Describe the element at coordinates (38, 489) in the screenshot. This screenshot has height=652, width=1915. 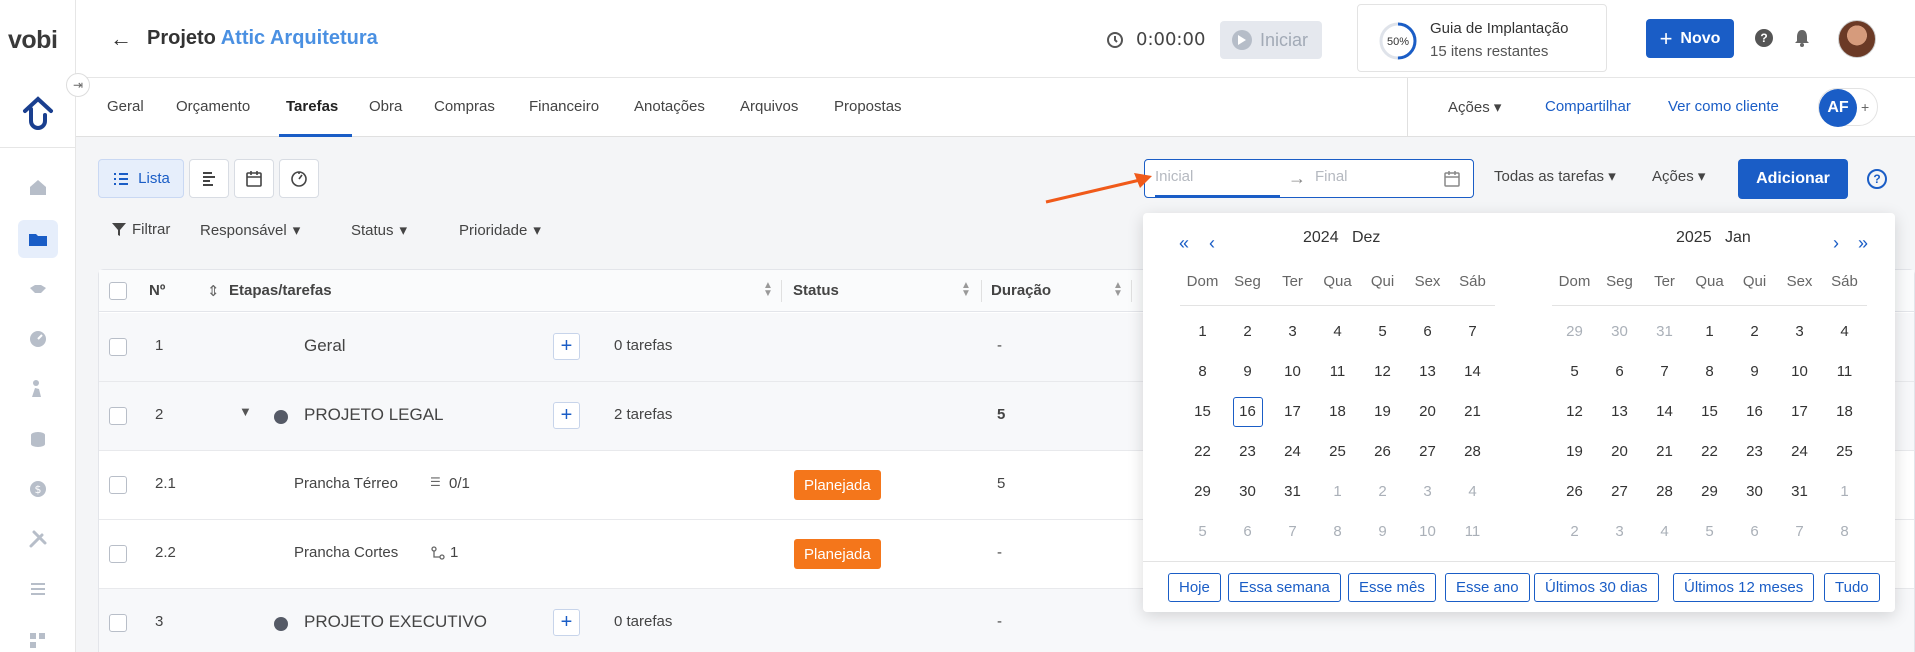
I see `sidebar-money-icon: $` at that location.